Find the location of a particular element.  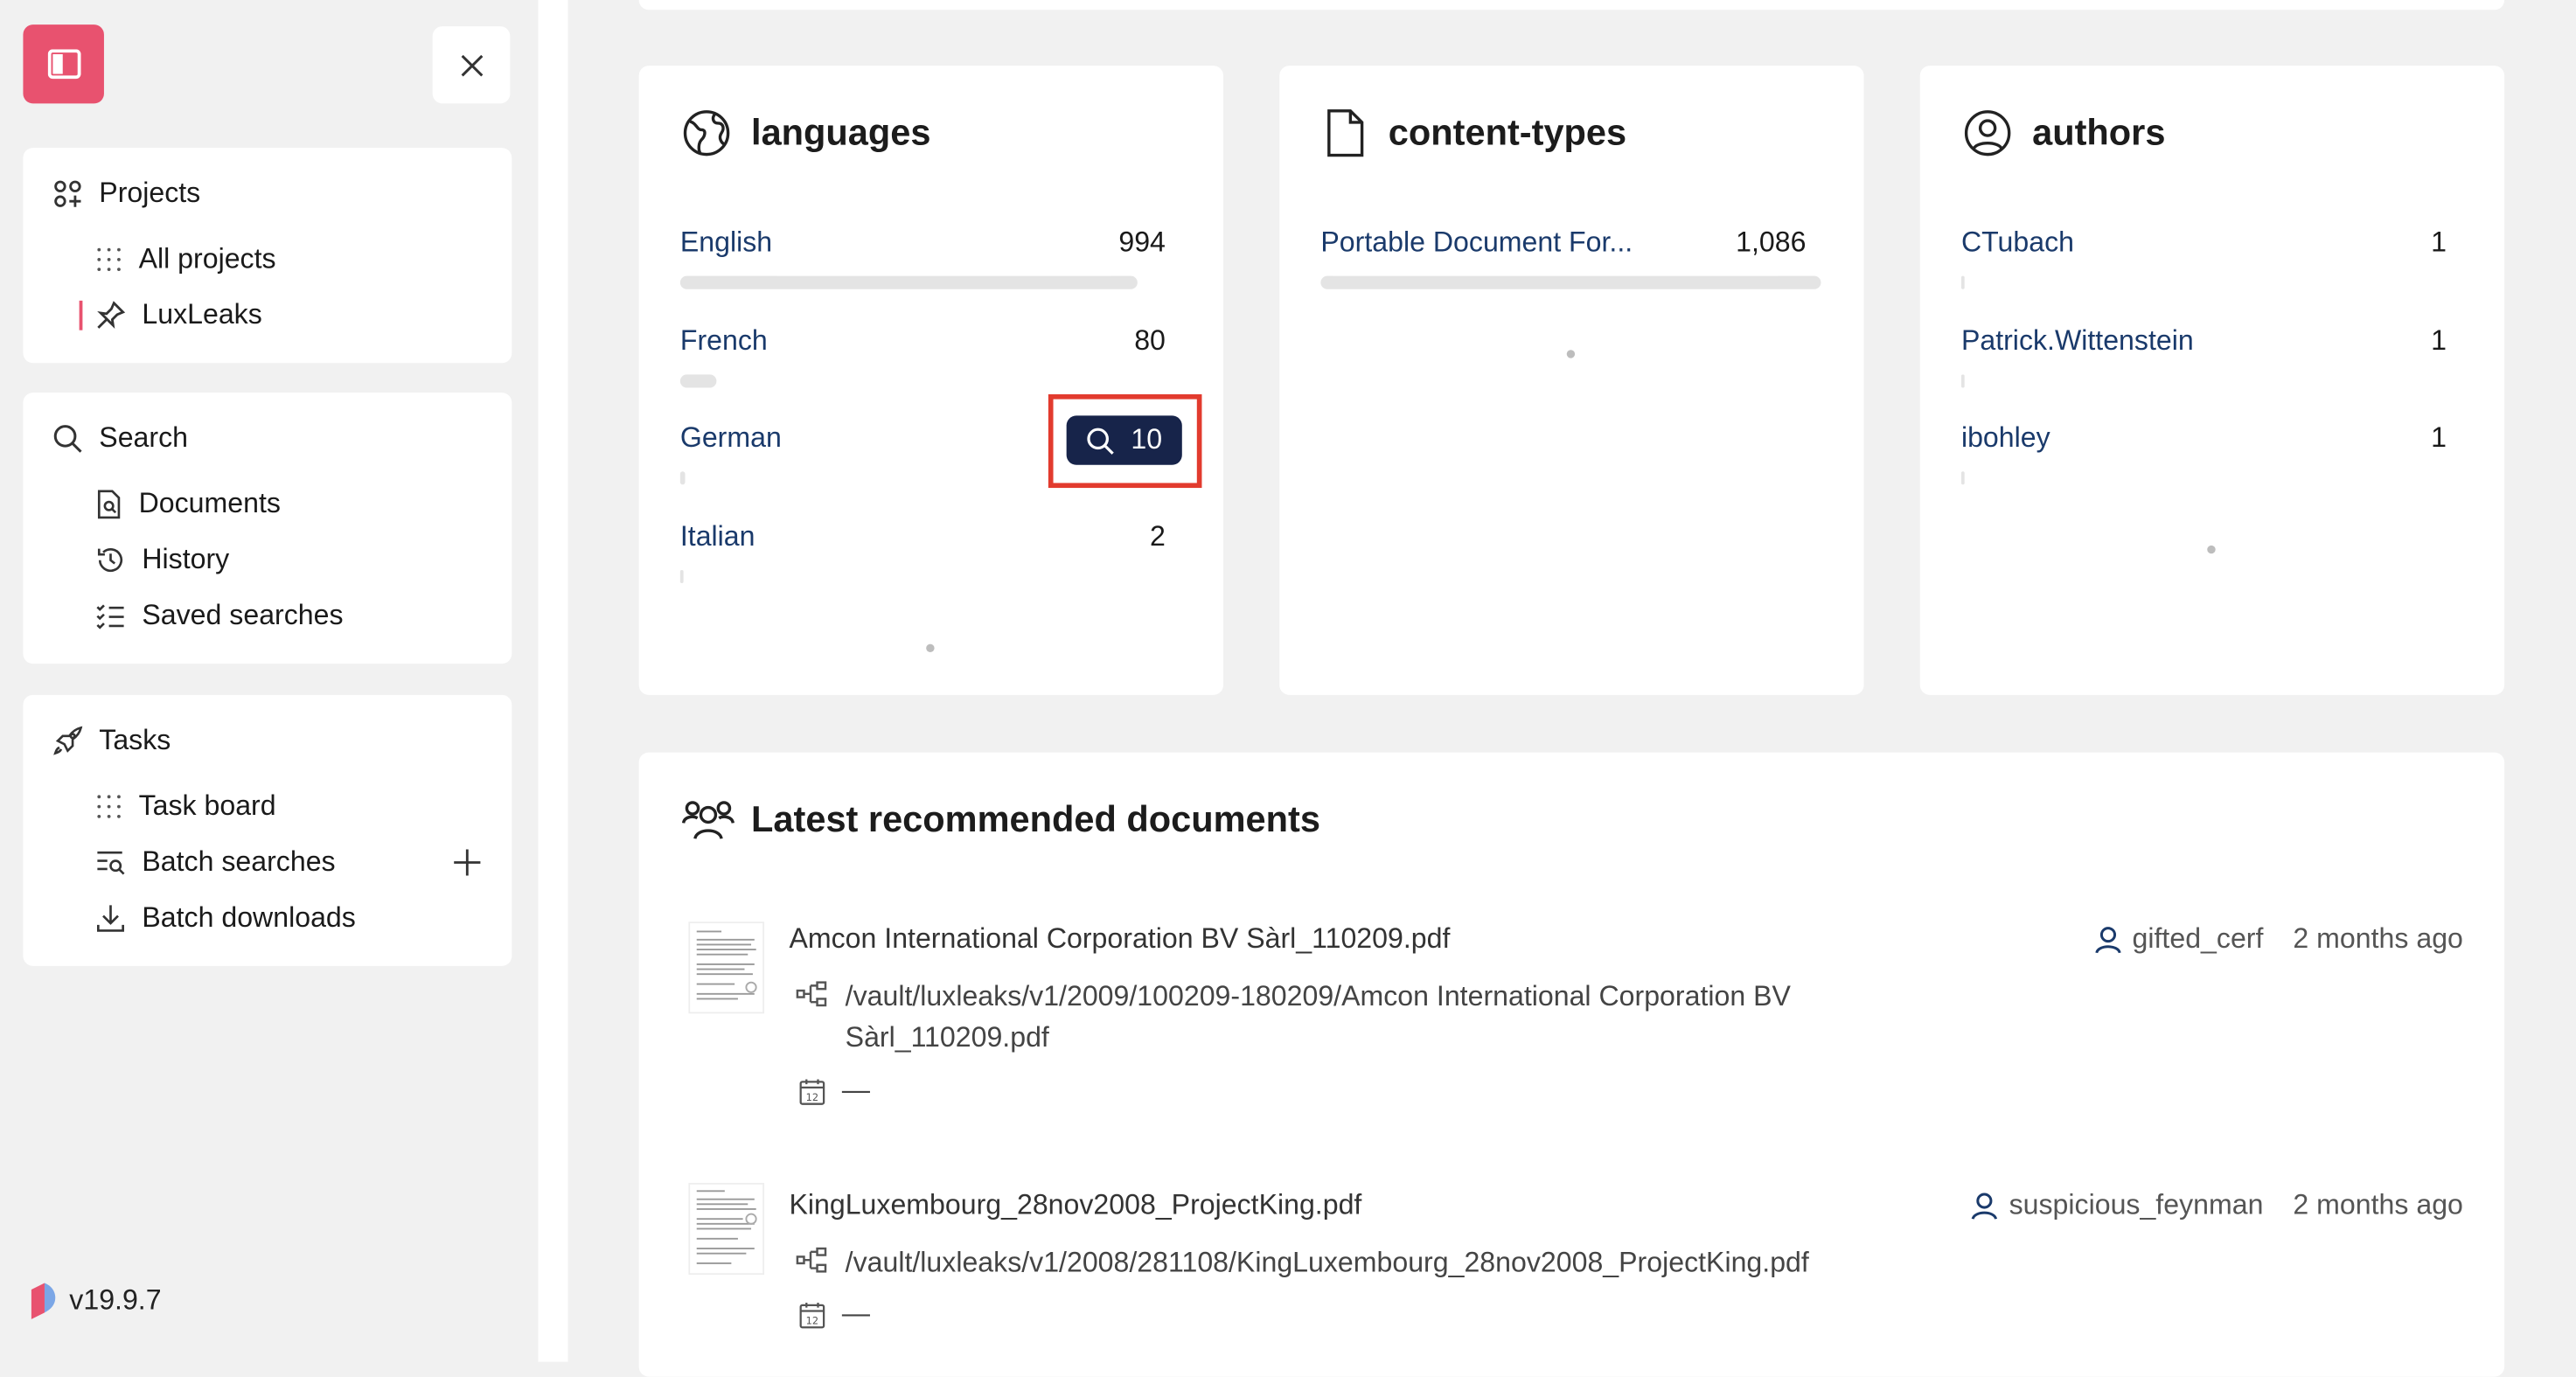

author-row-patrick-wittenstein: Patrick.Wittenstein 1 is located at coordinates (2204, 345).